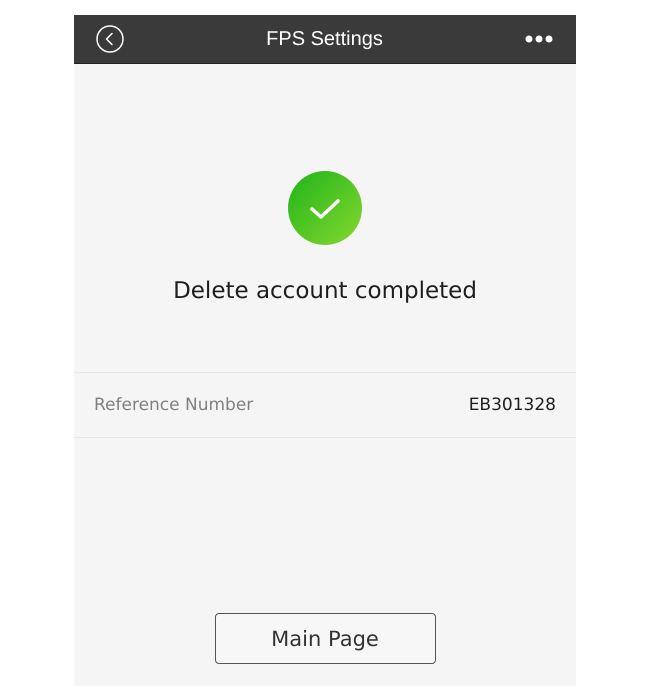  I want to click on status-message: Delete account completed, so click(325, 291).